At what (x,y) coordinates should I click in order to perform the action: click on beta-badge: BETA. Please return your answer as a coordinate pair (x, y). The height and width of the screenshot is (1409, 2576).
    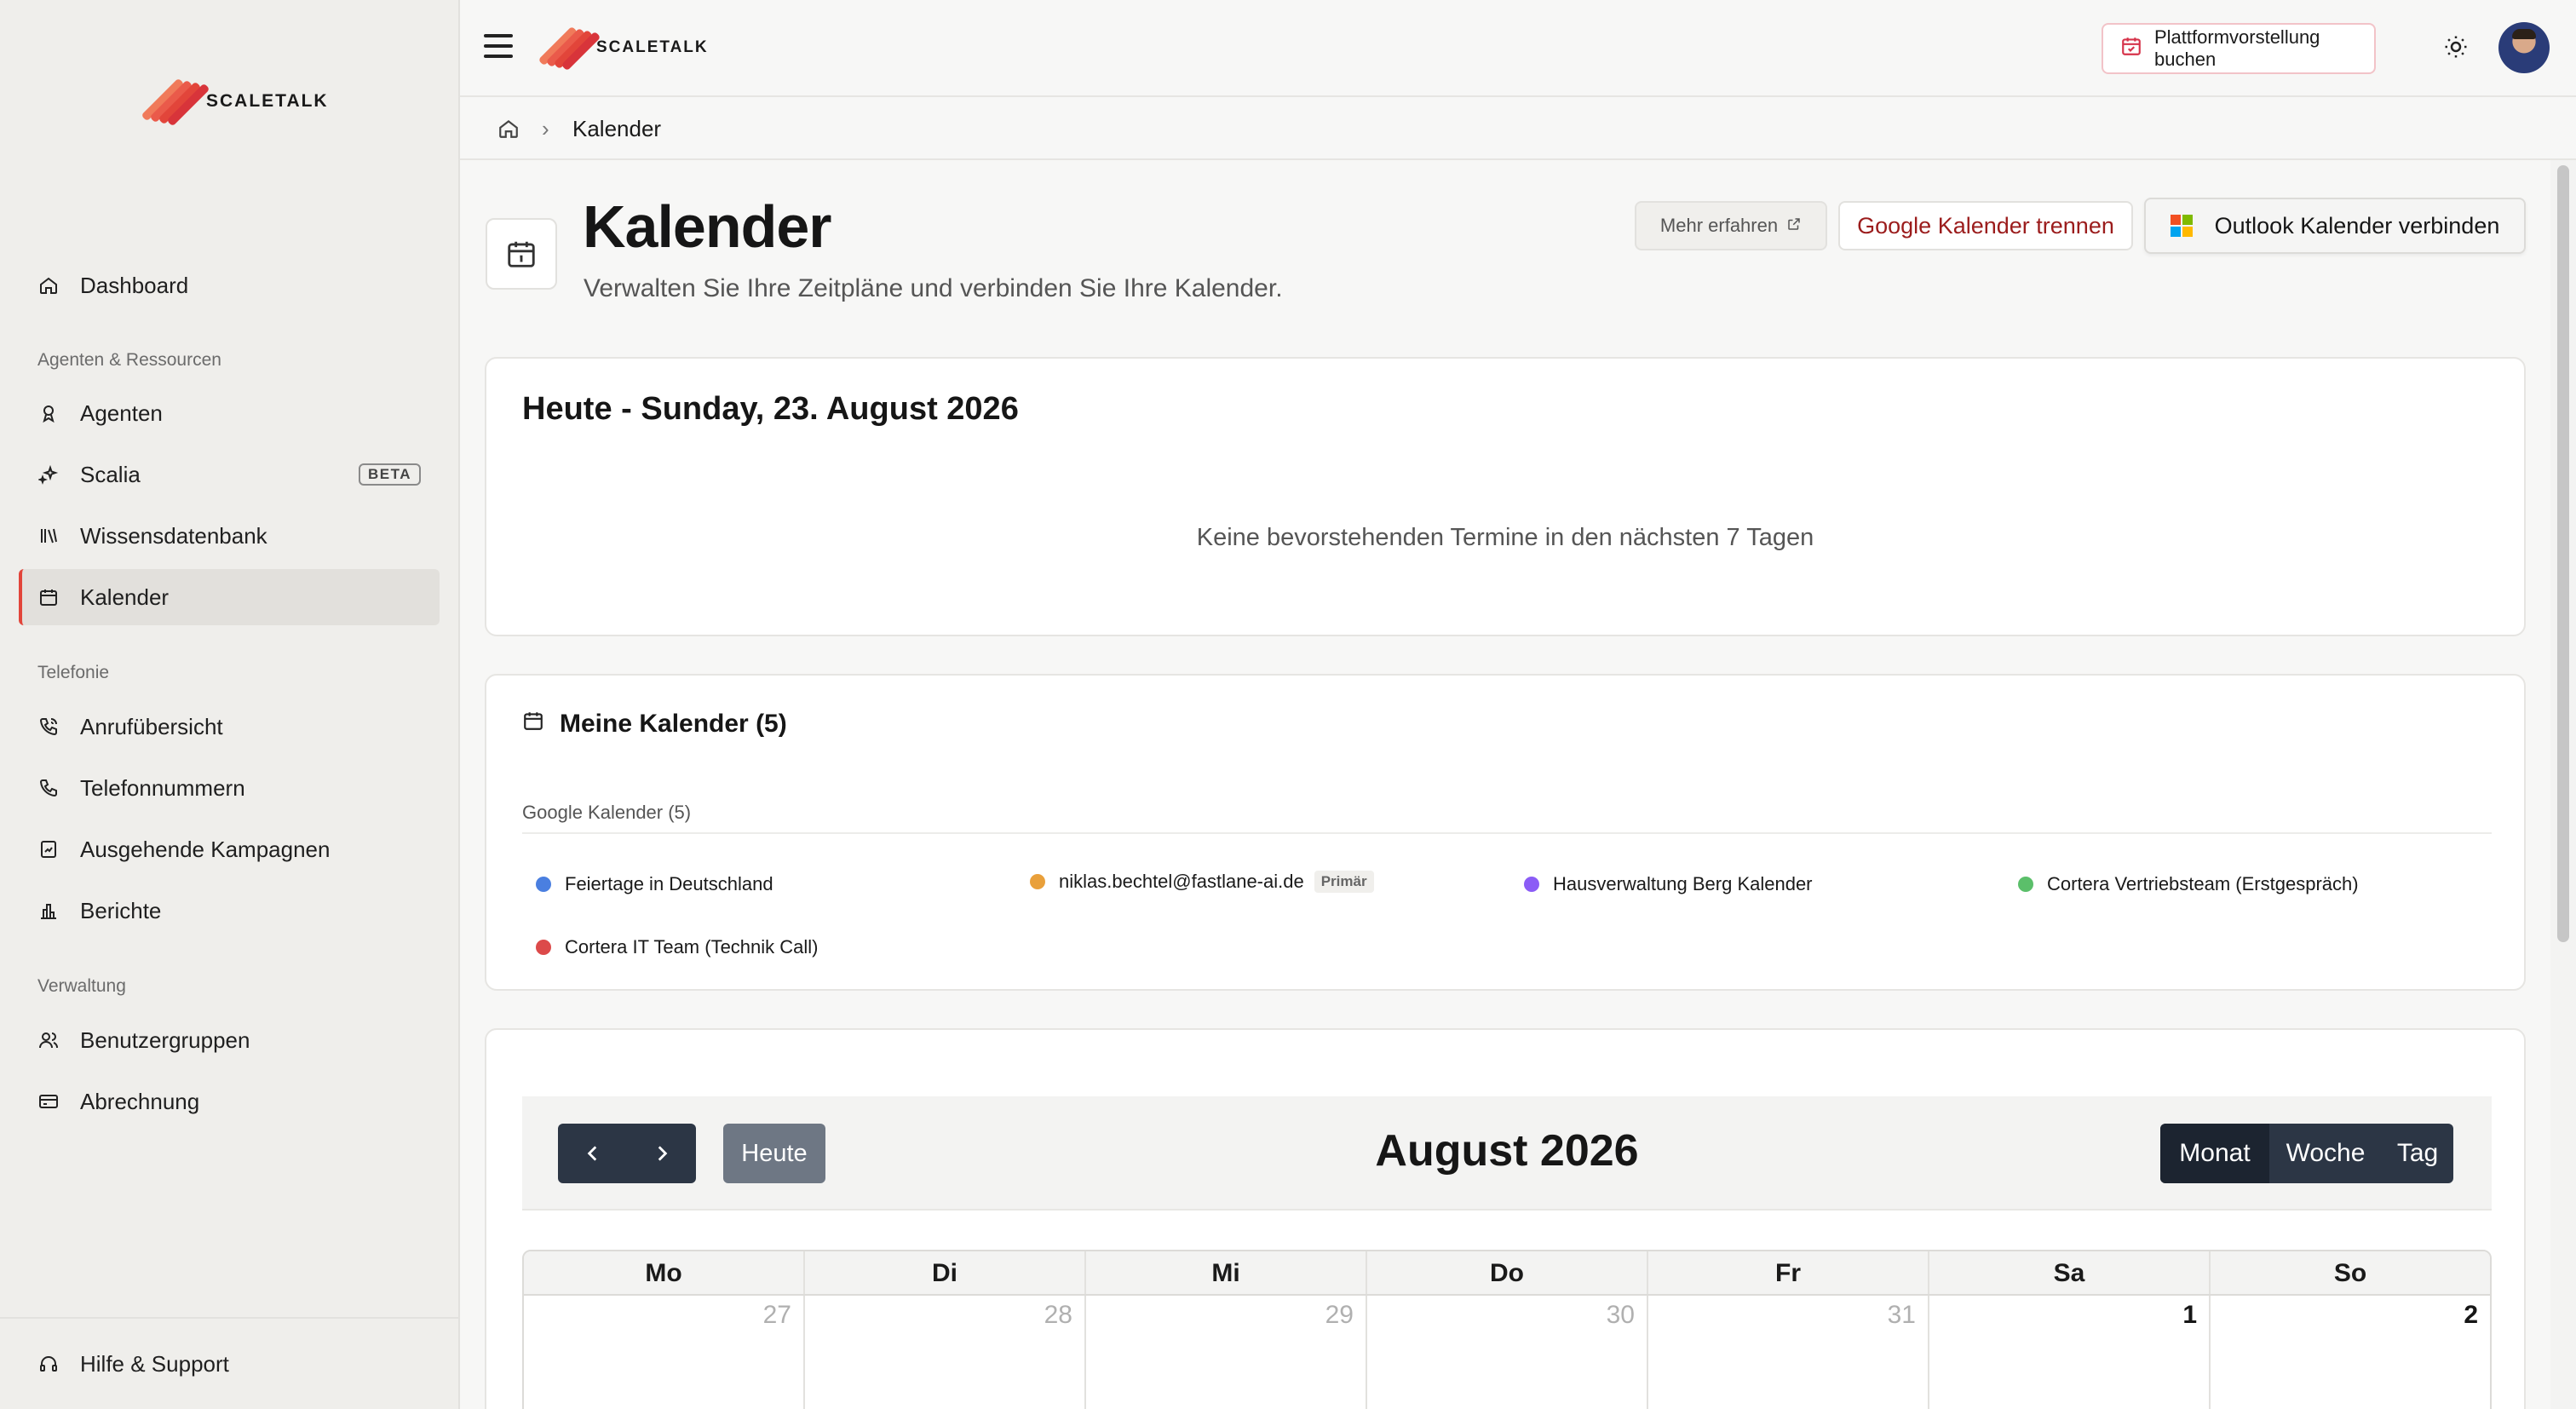
    Looking at the image, I should click on (389, 474).